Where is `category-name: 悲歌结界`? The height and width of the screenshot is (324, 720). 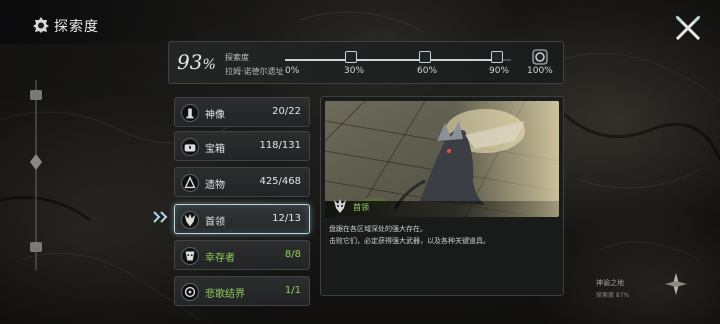
category-name: 悲歌结界 is located at coordinates (225, 294).